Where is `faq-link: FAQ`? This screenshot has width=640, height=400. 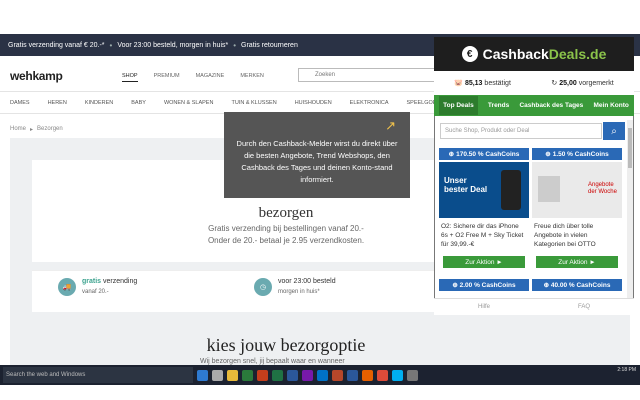 faq-link: FAQ is located at coordinates (584, 307).